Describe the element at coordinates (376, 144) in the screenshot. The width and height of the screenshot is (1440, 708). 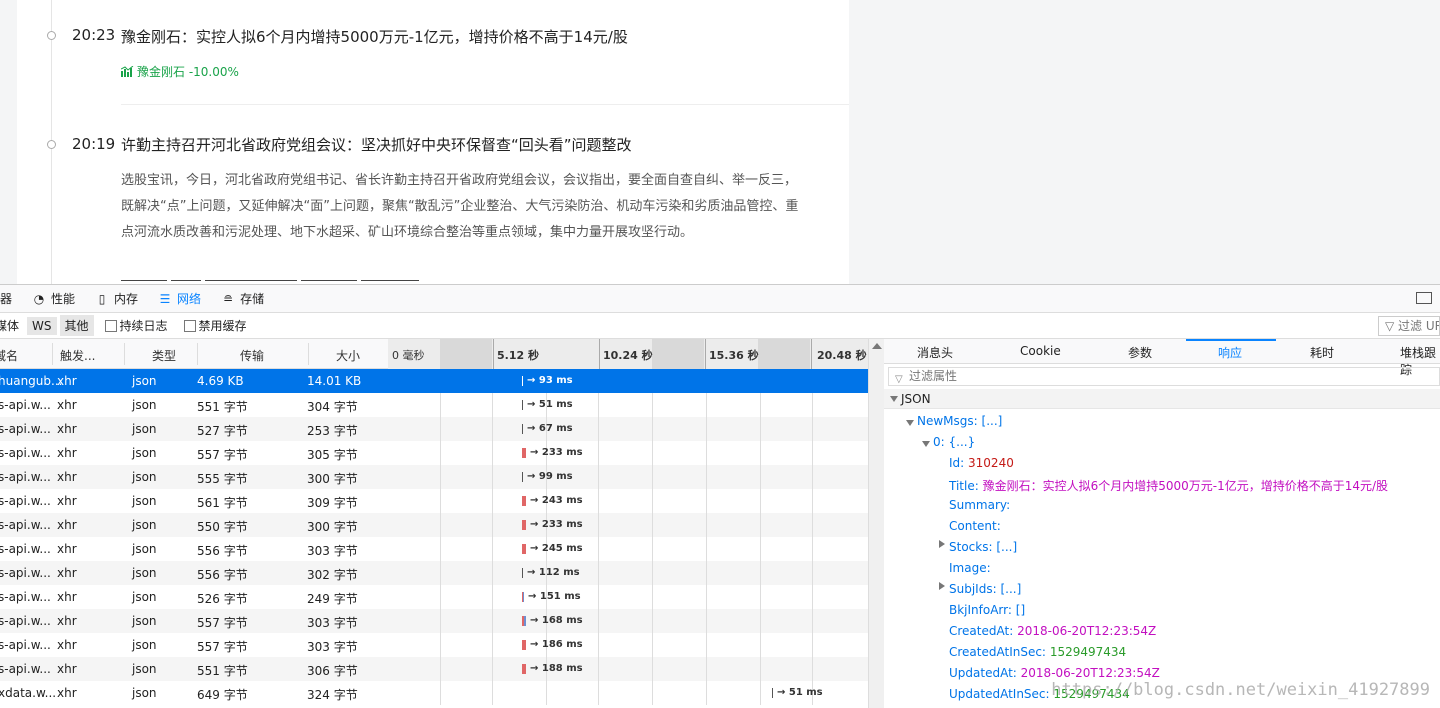
I see `news-headline: 许勤主持召开河北省政府党组会议：坚决抓好中央环保督查“回头看”问题整改` at that location.